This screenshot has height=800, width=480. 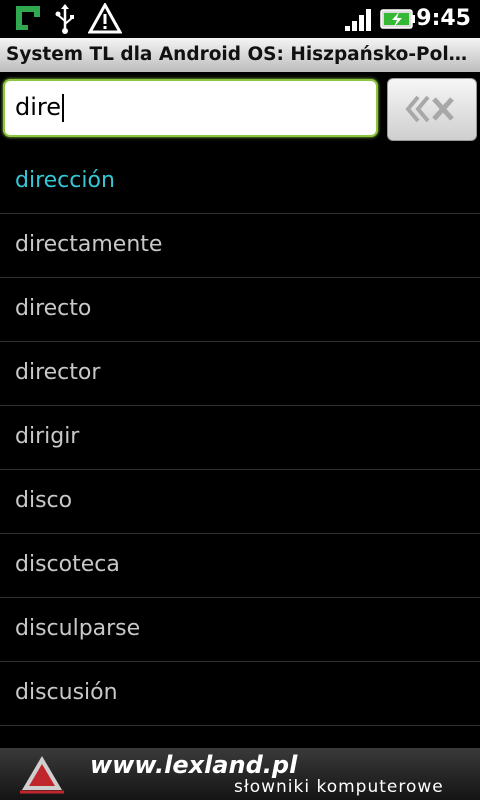 What do you see at coordinates (44, 500) in the screenshot?
I see `list-item-label: disco` at bounding box center [44, 500].